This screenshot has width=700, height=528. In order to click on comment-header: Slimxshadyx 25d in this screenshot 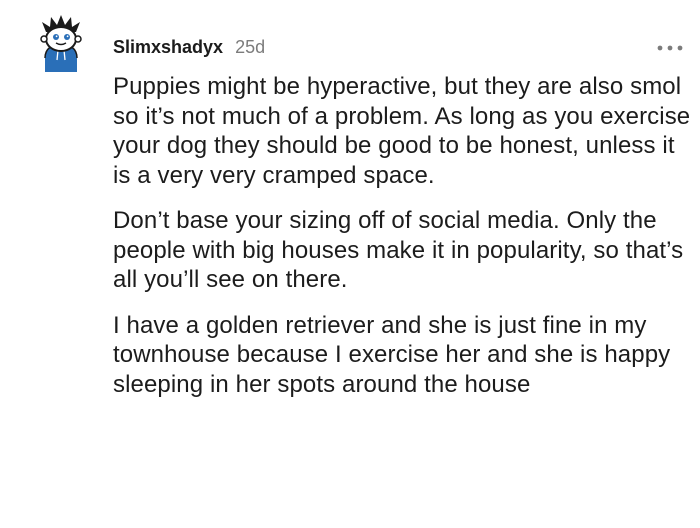, I will do `click(189, 49)`.